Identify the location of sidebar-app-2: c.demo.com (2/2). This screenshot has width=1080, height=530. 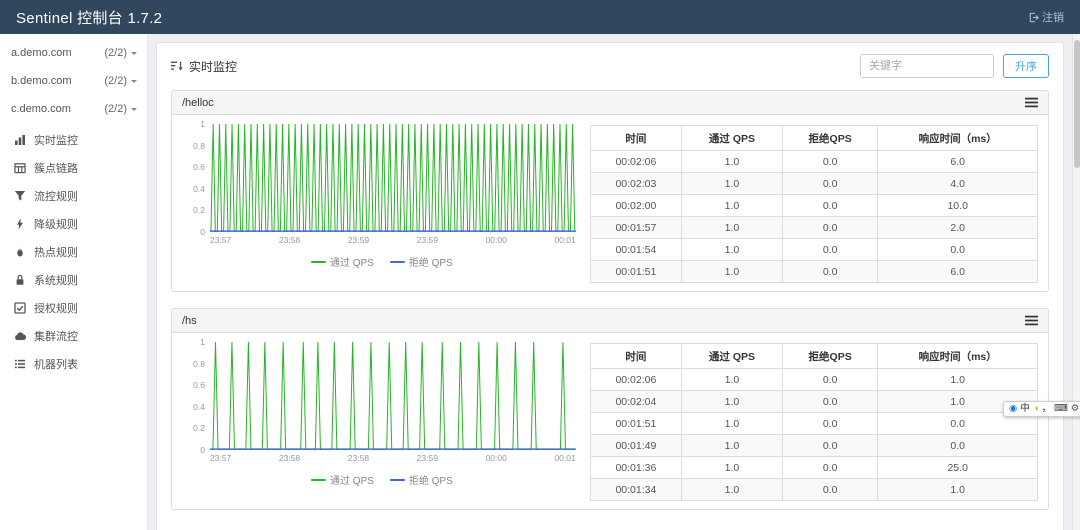
(73, 109).